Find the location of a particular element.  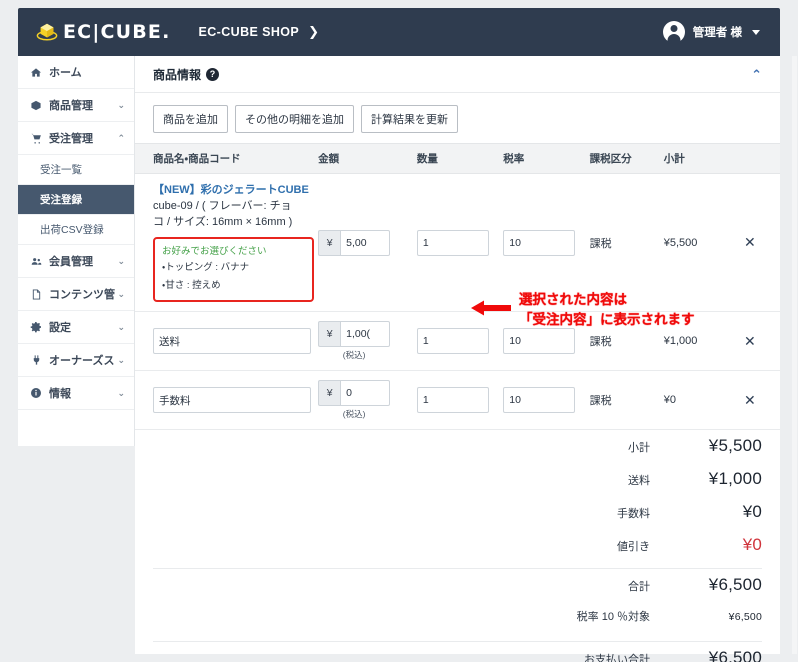

row-subtotal: ¥0 is located at coordinates (669, 400).